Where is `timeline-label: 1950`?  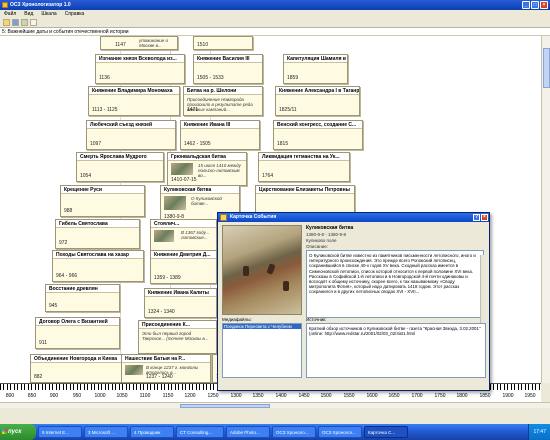 timeline-label: 1950 is located at coordinates (530, 396).